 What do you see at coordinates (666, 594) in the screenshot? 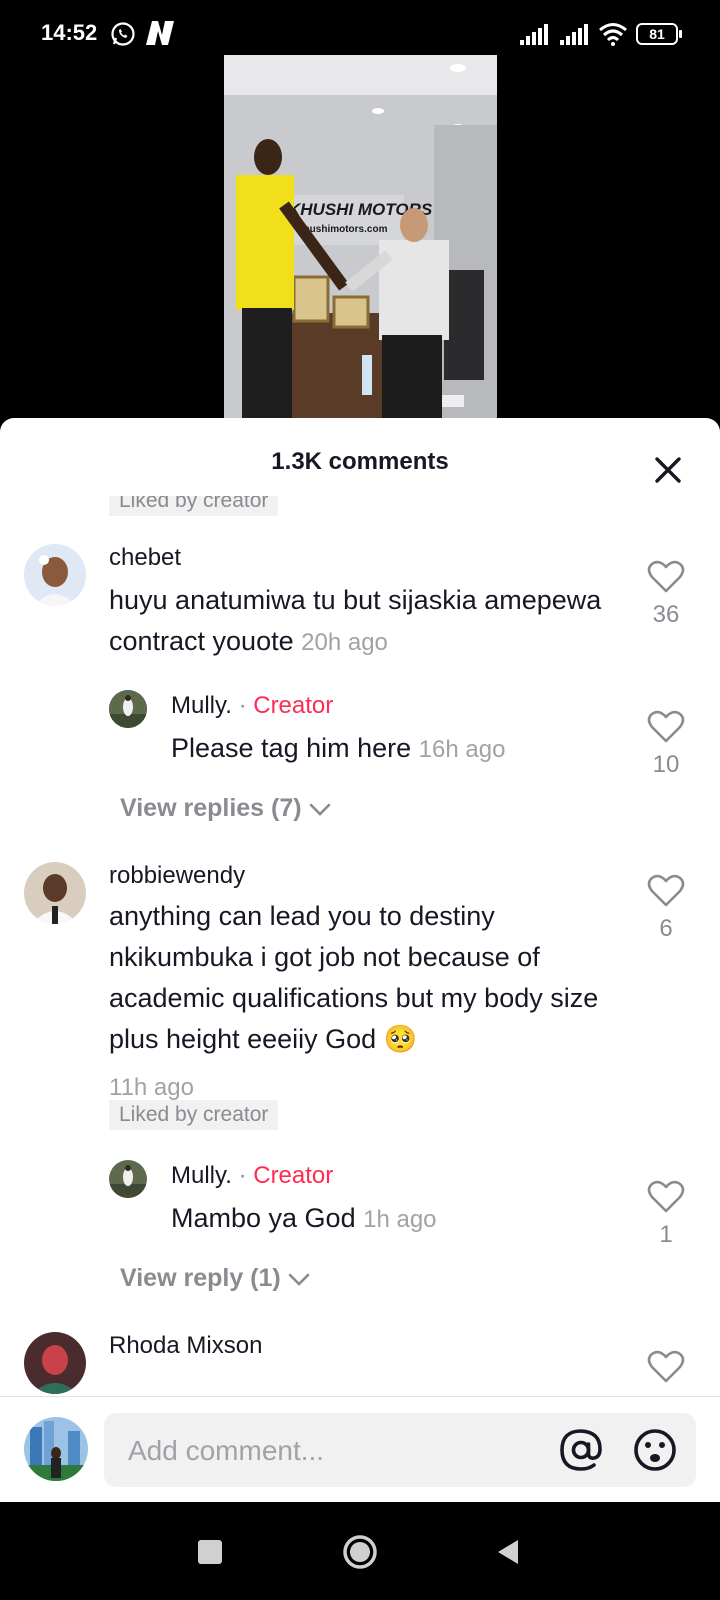
I see `like-button: 36` at bounding box center [666, 594].